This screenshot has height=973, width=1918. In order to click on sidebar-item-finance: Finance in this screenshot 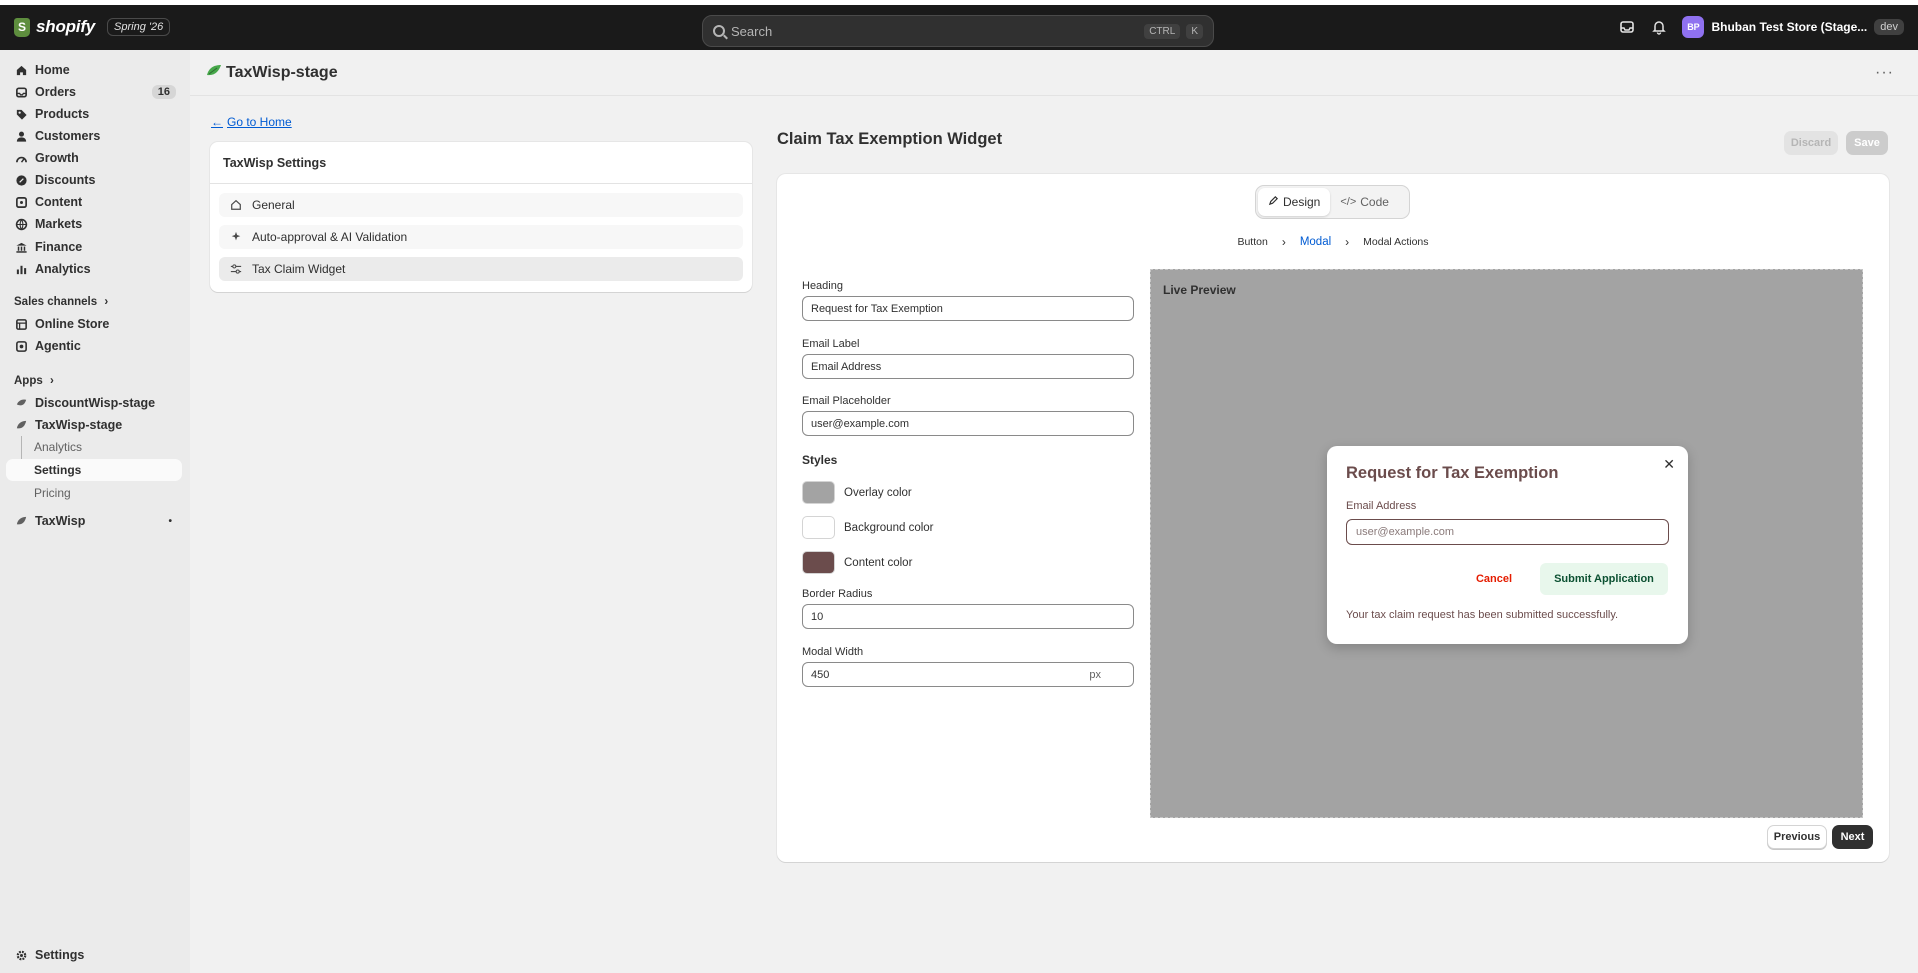, I will do `click(94, 247)`.